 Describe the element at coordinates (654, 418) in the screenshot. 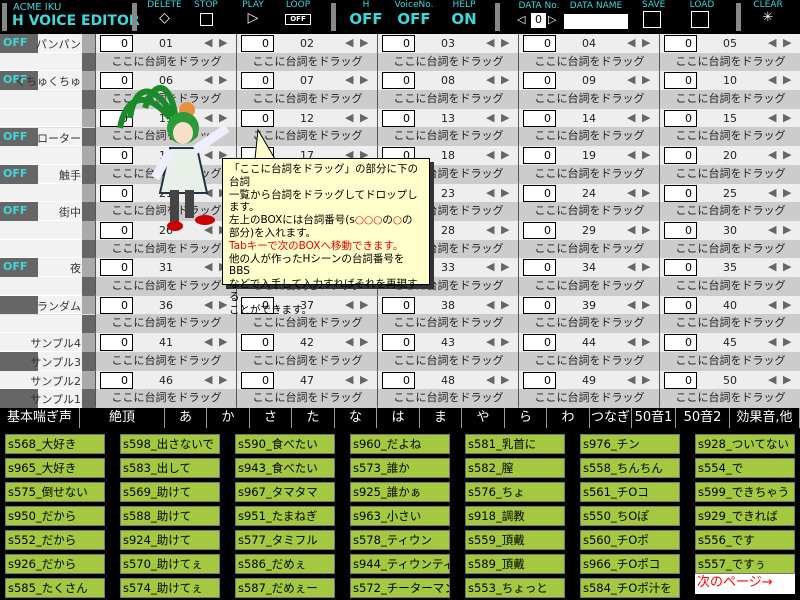

I see `category-tab: 50音1` at that location.